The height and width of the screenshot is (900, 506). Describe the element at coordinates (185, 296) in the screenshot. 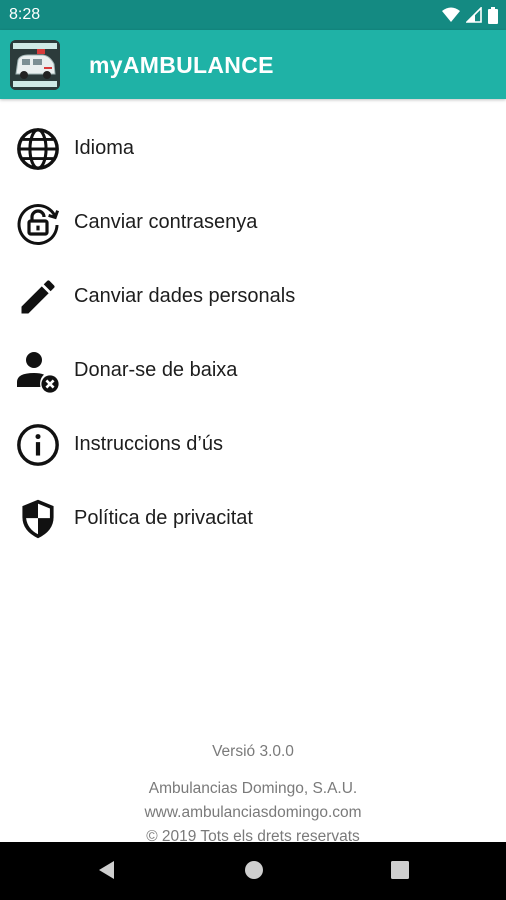

I see `menu-item-label: Canviar dades personals` at that location.